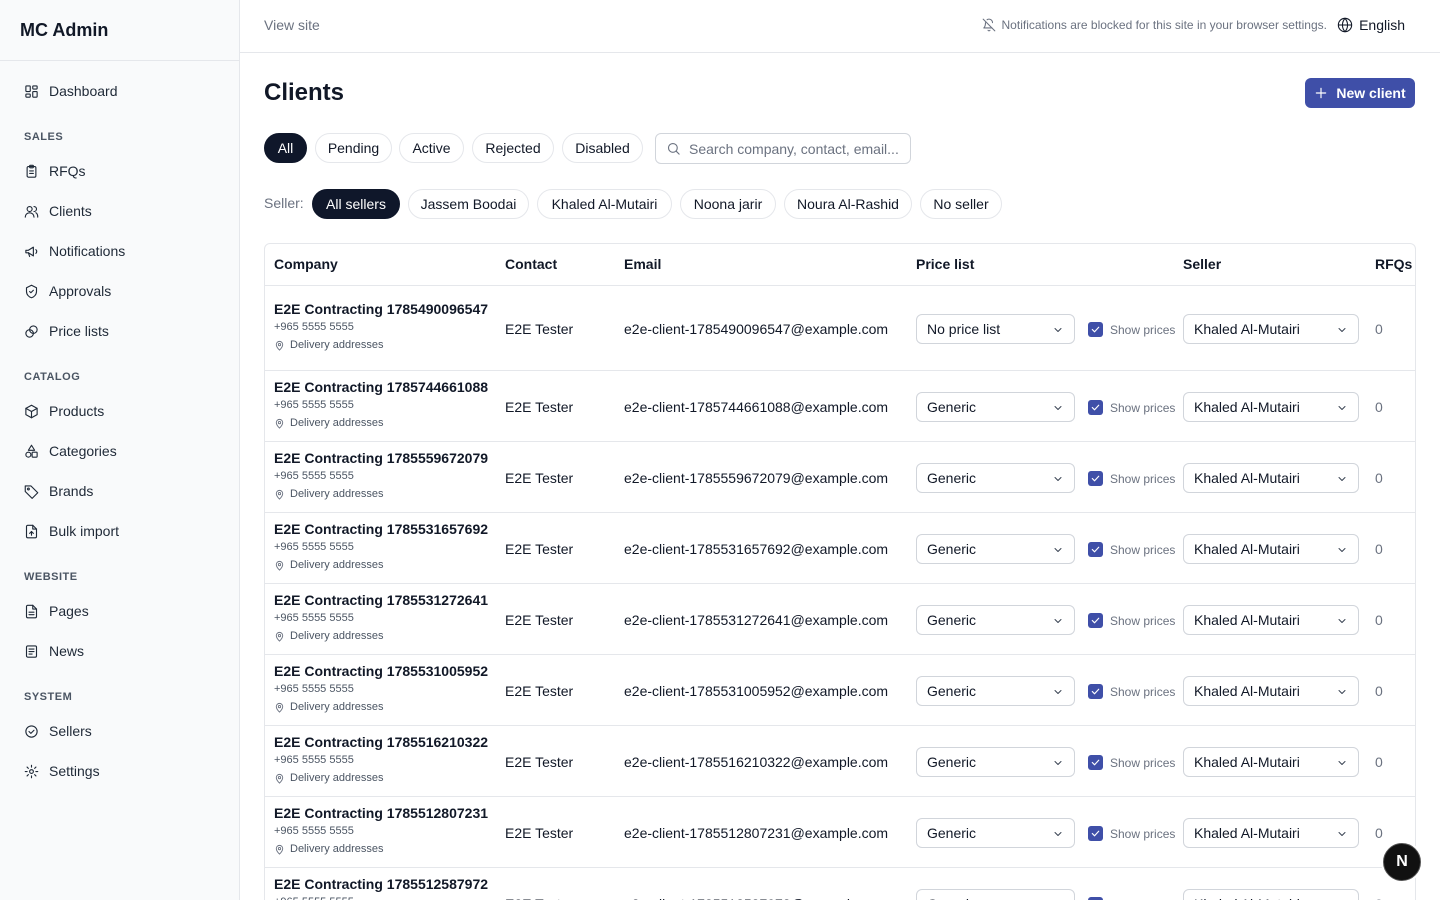 This screenshot has height=900, width=1440. Describe the element at coordinates (796, 148) in the screenshot. I see `search-input` at that location.